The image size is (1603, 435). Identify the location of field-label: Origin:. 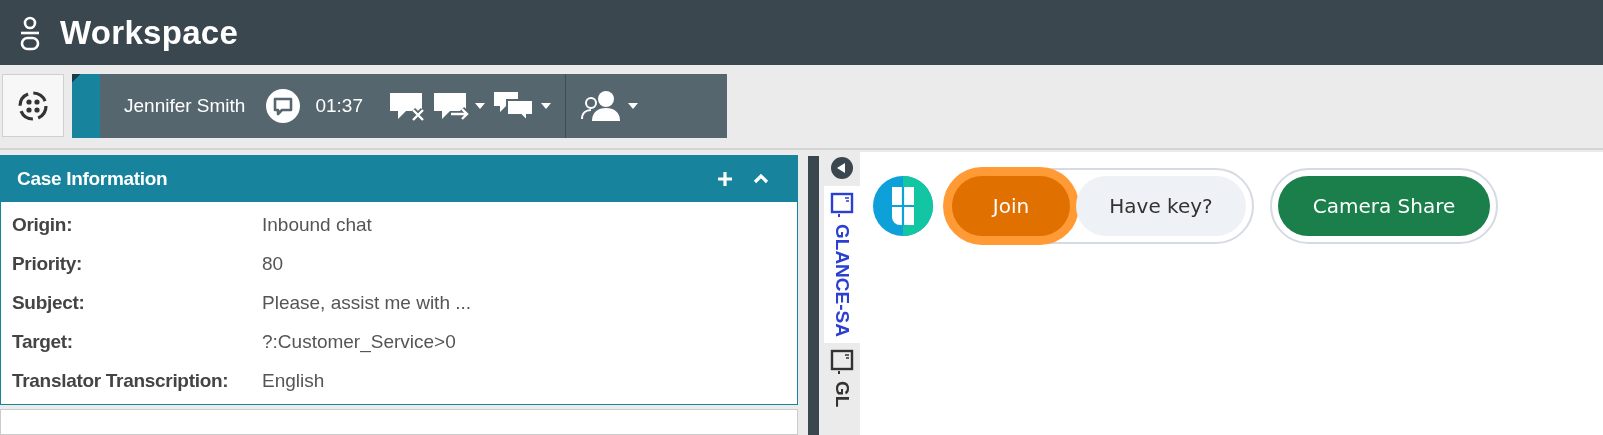
(43, 225).